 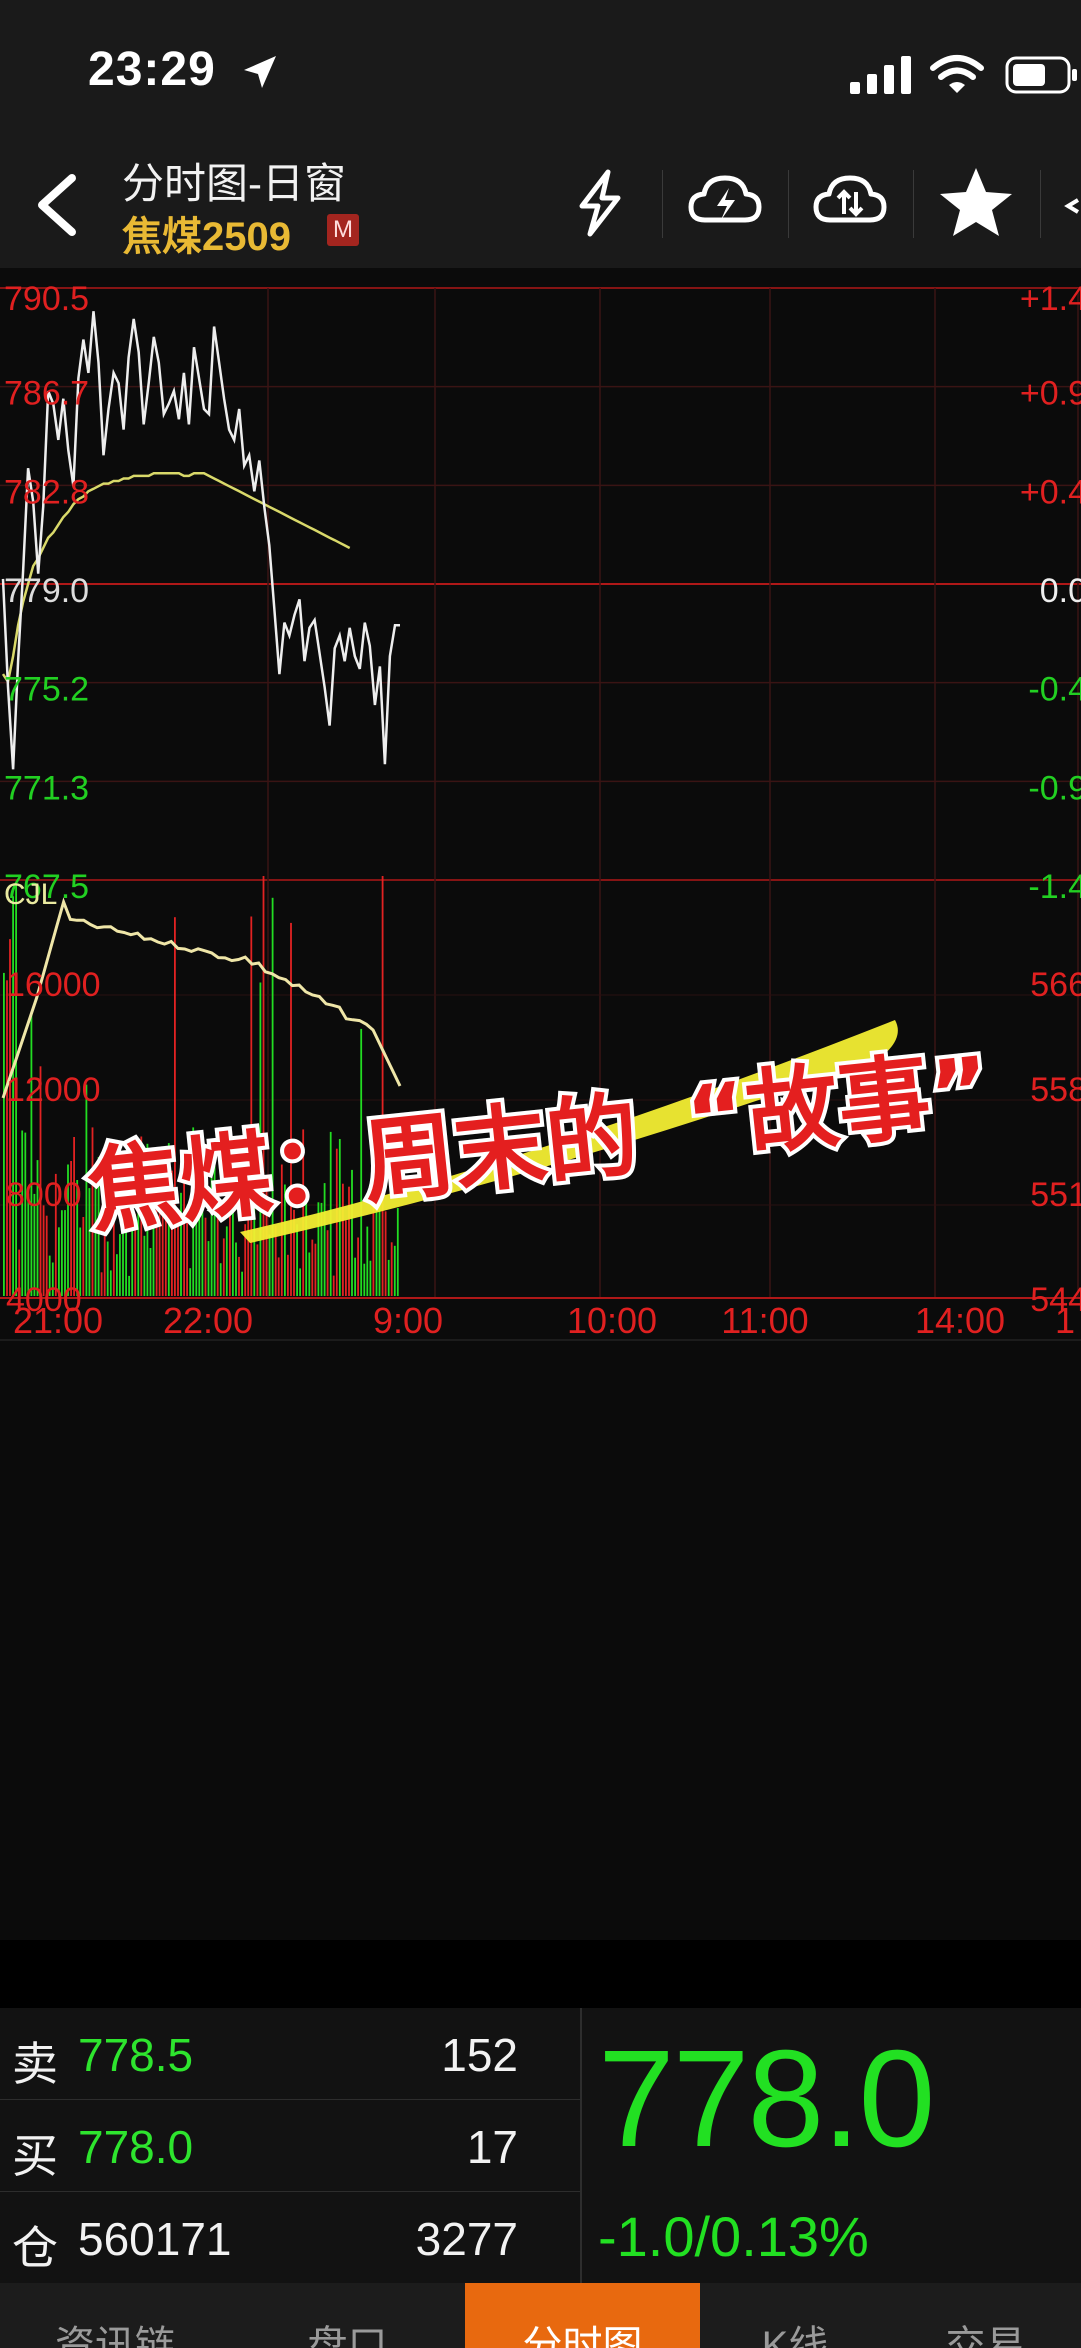 What do you see at coordinates (581, 2145) in the screenshot?
I see `quote-divider` at bounding box center [581, 2145].